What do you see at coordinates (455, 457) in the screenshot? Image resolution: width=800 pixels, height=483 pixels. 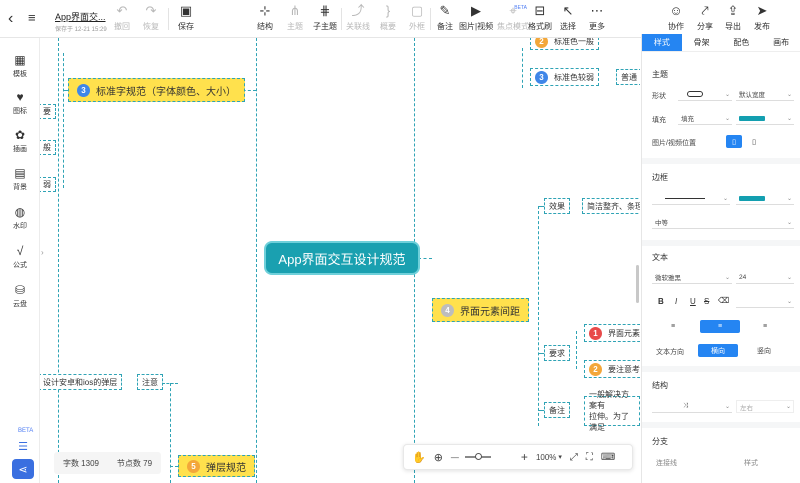 I see `zoom-out-button: —` at bounding box center [455, 457].